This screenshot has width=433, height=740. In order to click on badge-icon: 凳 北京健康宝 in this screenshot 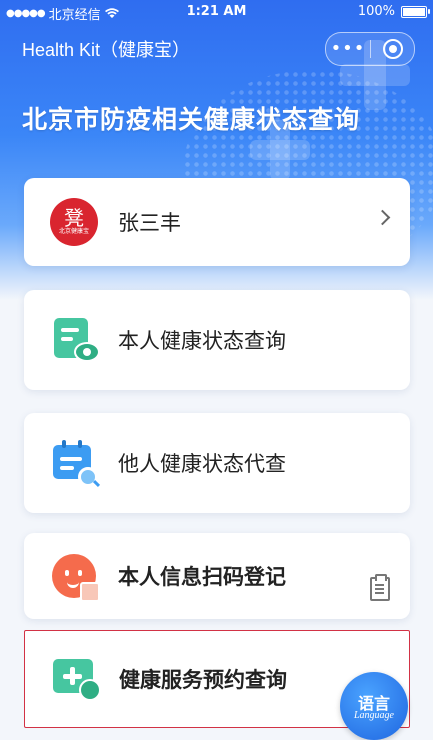, I will do `click(74, 222)`.